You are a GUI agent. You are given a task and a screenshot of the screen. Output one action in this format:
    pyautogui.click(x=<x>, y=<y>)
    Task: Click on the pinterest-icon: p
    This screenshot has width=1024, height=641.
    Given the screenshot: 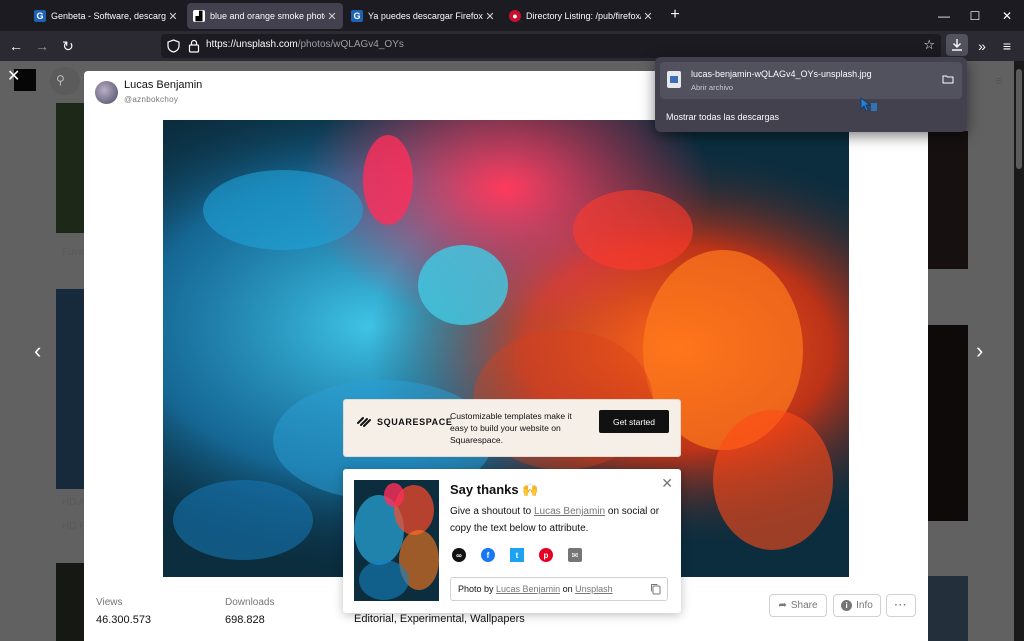 What is the action you would take?
    pyautogui.click(x=546, y=555)
    